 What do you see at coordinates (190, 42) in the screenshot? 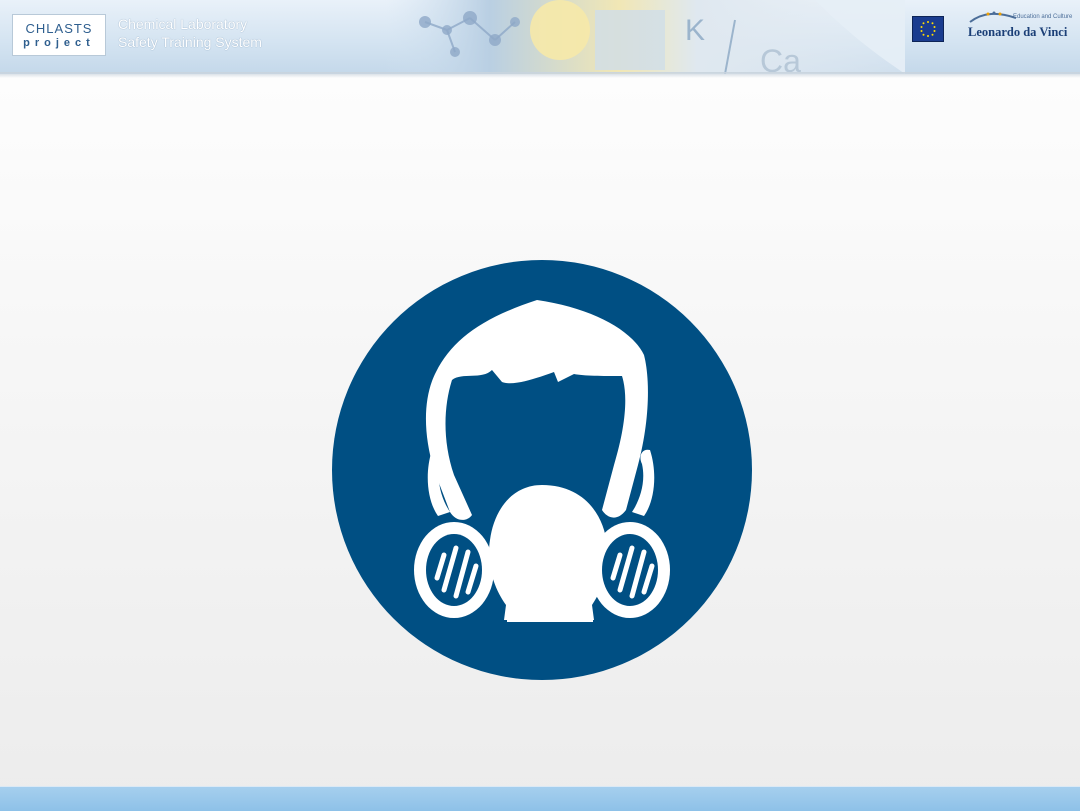
I see `header-title-line2: Safety Training System` at bounding box center [190, 42].